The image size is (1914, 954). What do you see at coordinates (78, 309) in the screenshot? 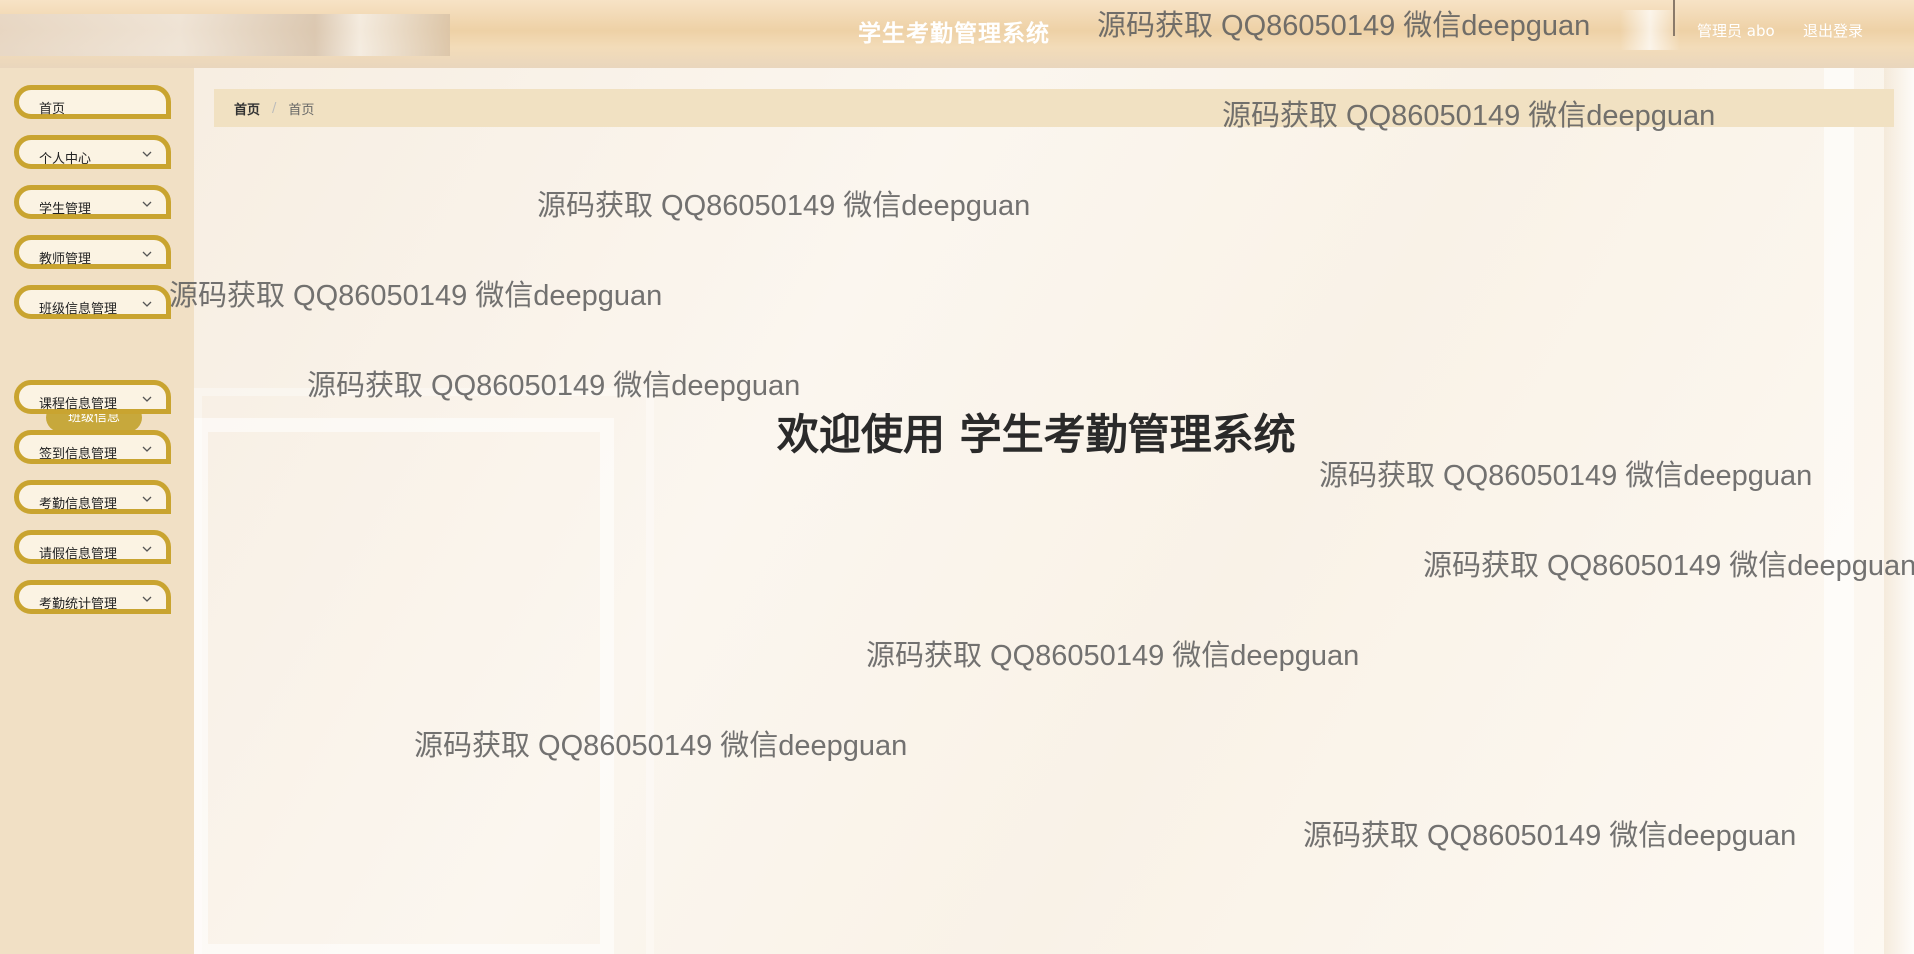
I see `sidebar-item-label: 班级信息管理` at bounding box center [78, 309].